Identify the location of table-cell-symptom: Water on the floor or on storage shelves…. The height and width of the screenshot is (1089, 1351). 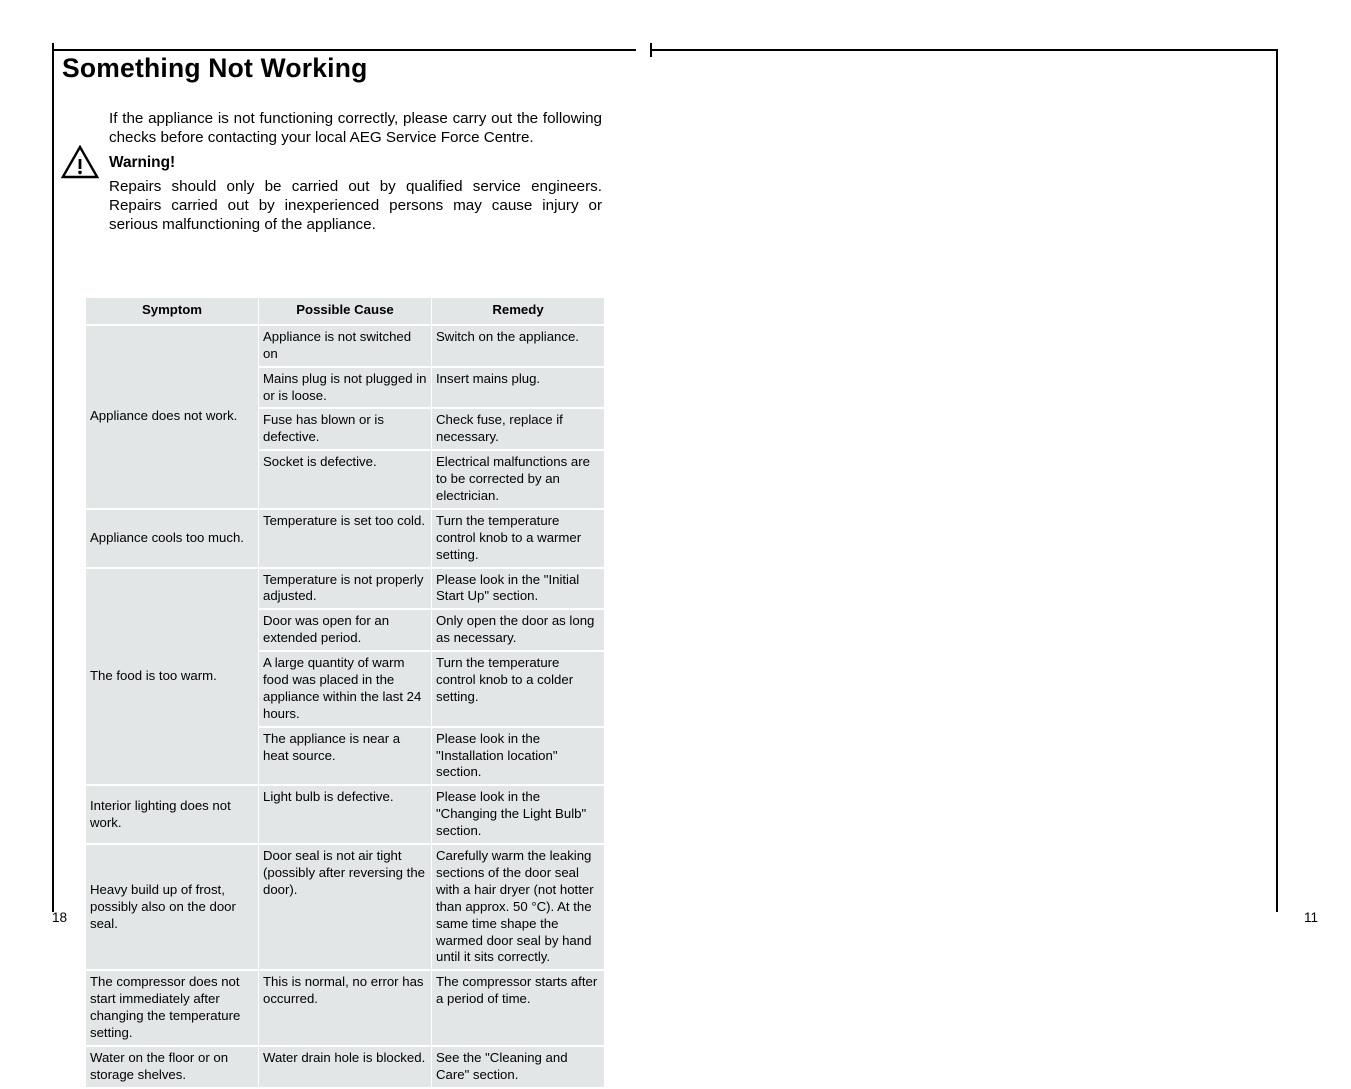
(172, 1066).